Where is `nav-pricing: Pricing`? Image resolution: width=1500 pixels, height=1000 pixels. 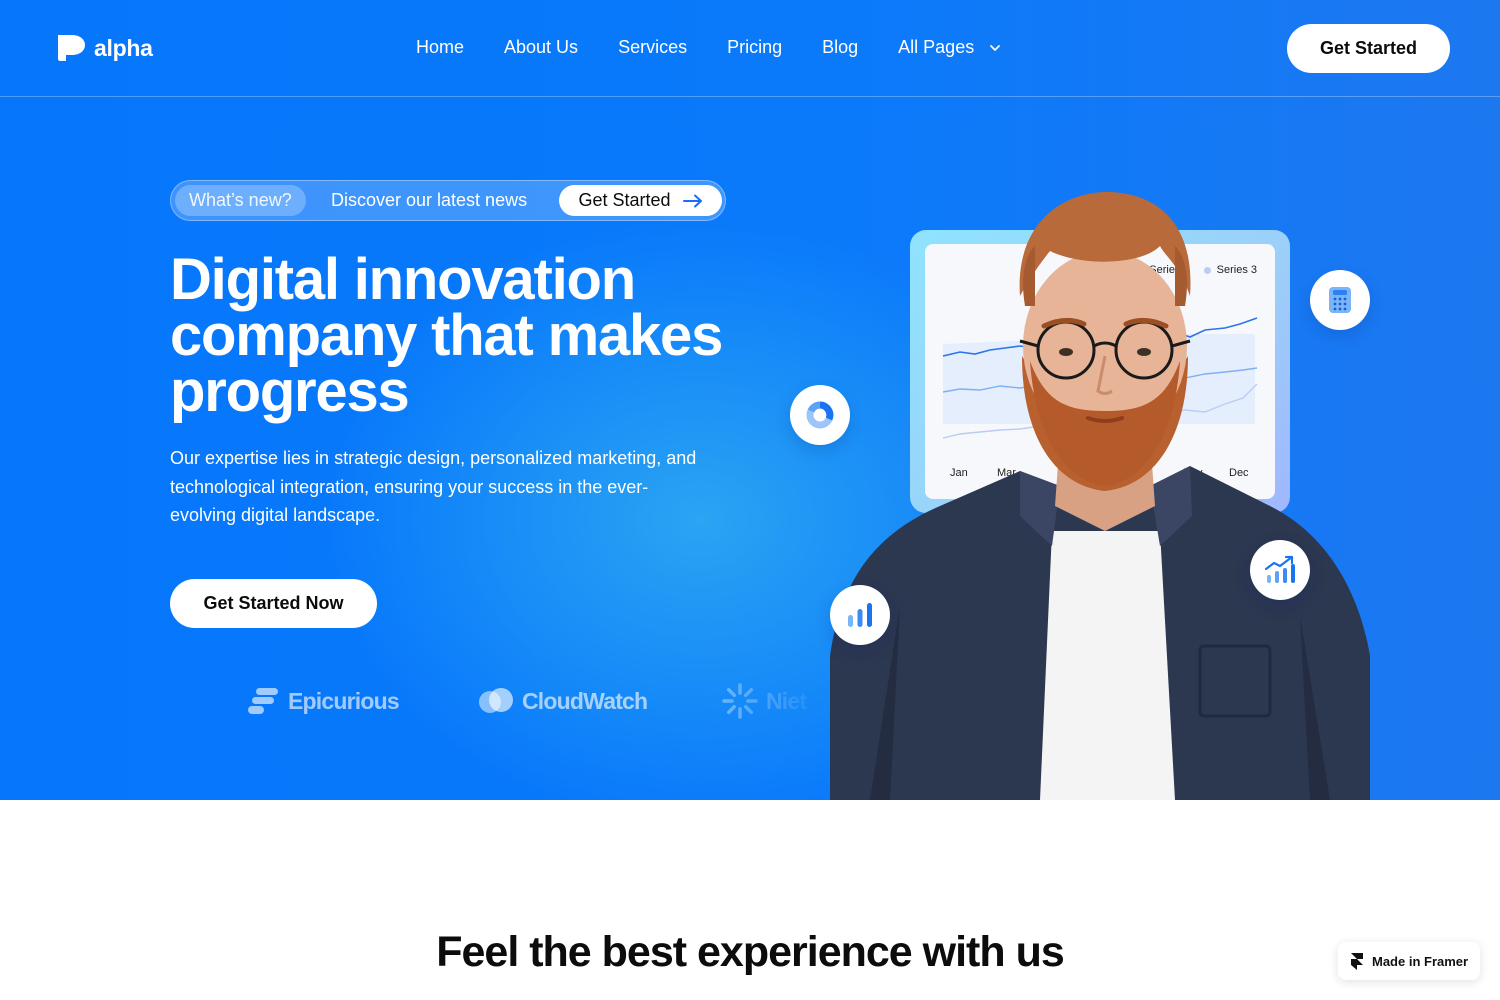
nav-pricing: Pricing is located at coordinates (754, 47).